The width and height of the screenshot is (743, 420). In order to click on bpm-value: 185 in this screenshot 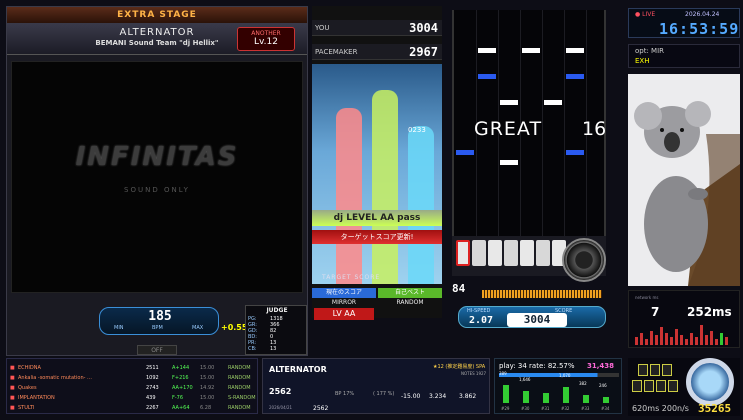, I will do `click(160, 316)`.